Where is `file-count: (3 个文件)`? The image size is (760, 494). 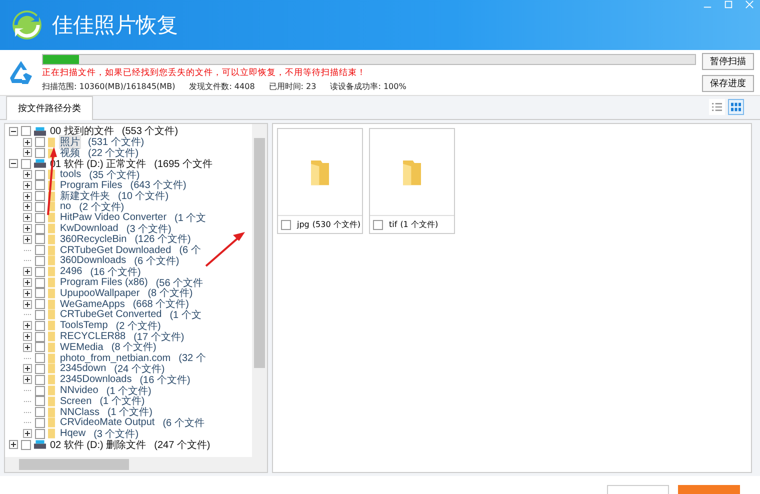
file-count: (3 个文件) is located at coordinates (116, 434).